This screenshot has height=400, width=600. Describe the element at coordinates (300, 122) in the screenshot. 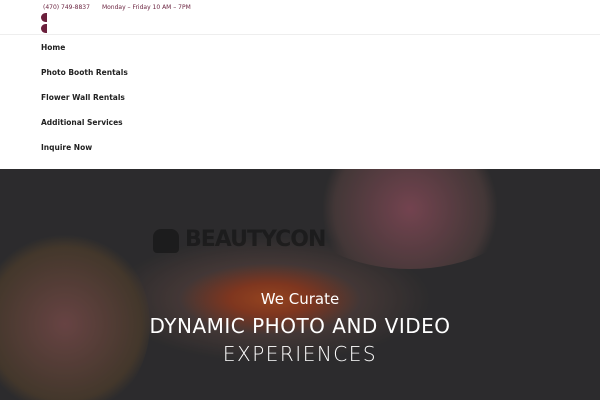

I see `nav-additional-services: Additional Services` at that location.